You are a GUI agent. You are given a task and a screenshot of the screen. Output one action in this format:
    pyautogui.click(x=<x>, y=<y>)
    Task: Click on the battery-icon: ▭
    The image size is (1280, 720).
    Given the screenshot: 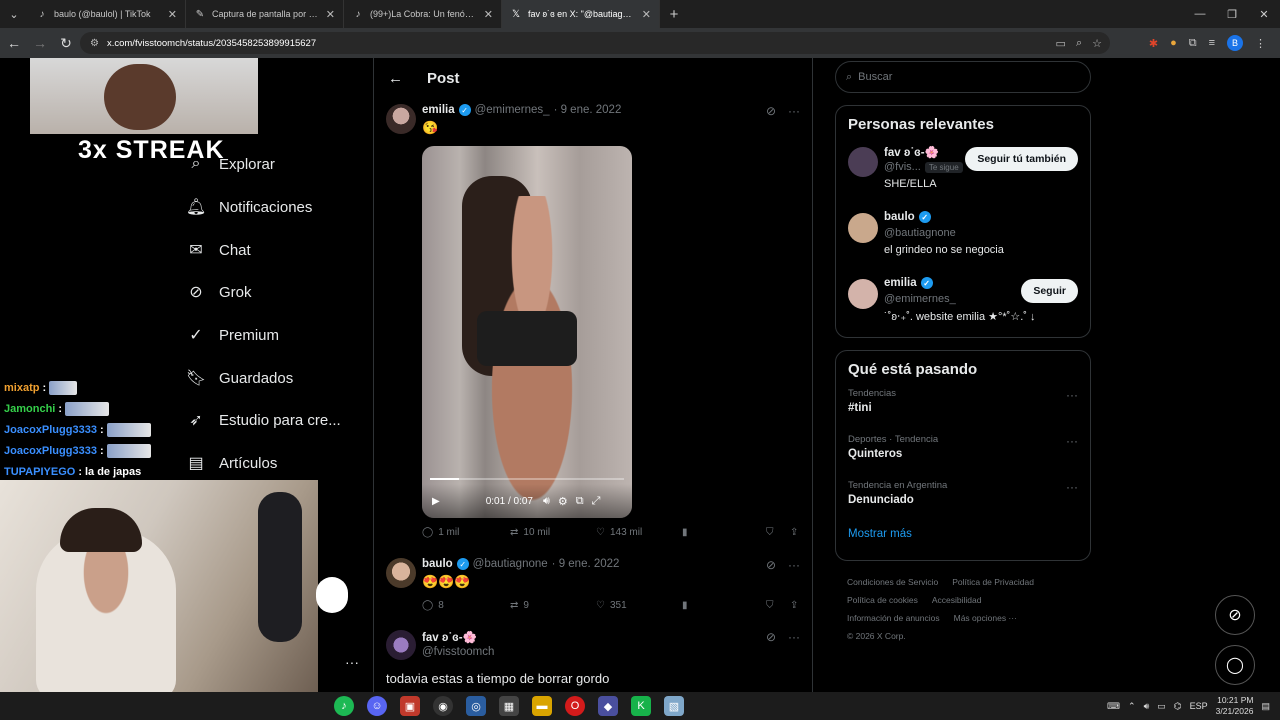 What is the action you would take?
    pyautogui.click(x=1161, y=706)
    